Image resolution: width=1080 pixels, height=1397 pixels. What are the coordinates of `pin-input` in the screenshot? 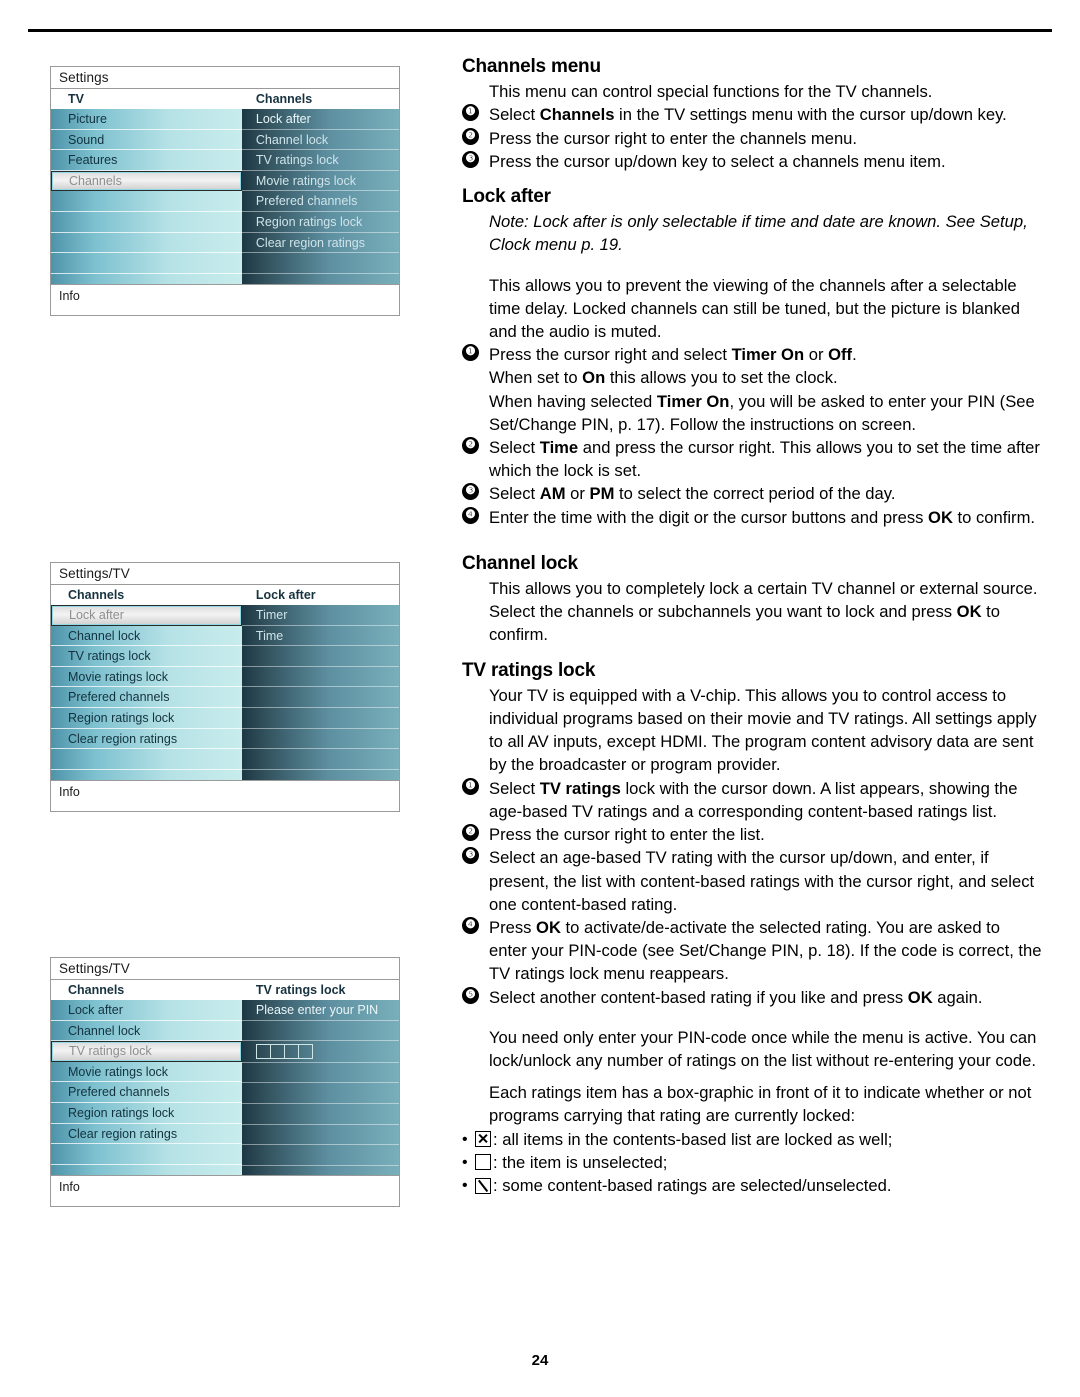 It's located at (284, 1052).